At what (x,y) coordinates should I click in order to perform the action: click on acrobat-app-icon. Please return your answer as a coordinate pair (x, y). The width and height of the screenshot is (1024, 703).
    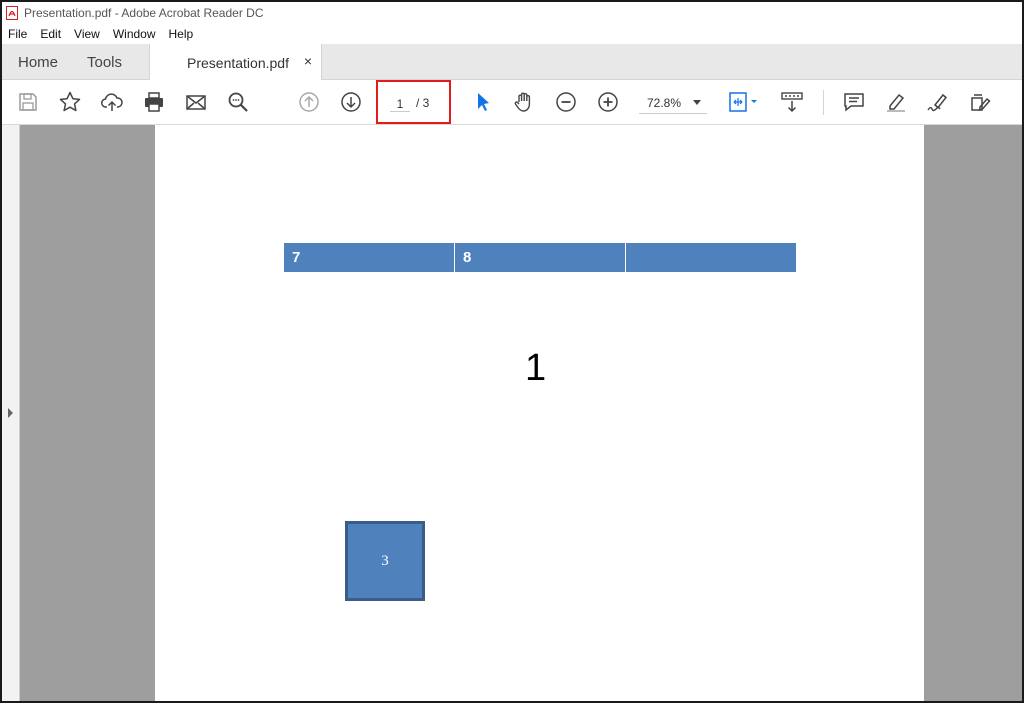
    Looking at the image, I should click on (12, 13).